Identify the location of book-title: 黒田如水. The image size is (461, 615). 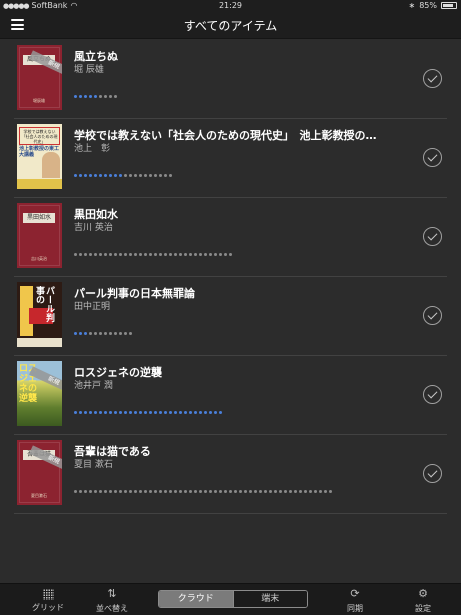
(96, 214).